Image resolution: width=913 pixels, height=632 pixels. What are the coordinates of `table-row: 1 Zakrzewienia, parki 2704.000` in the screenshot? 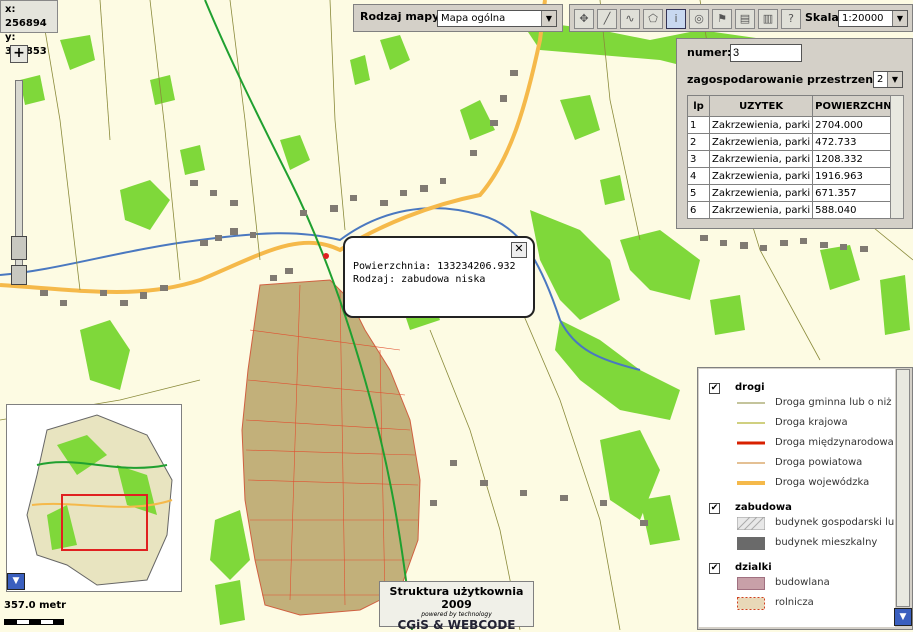 It's located at (793, 125).